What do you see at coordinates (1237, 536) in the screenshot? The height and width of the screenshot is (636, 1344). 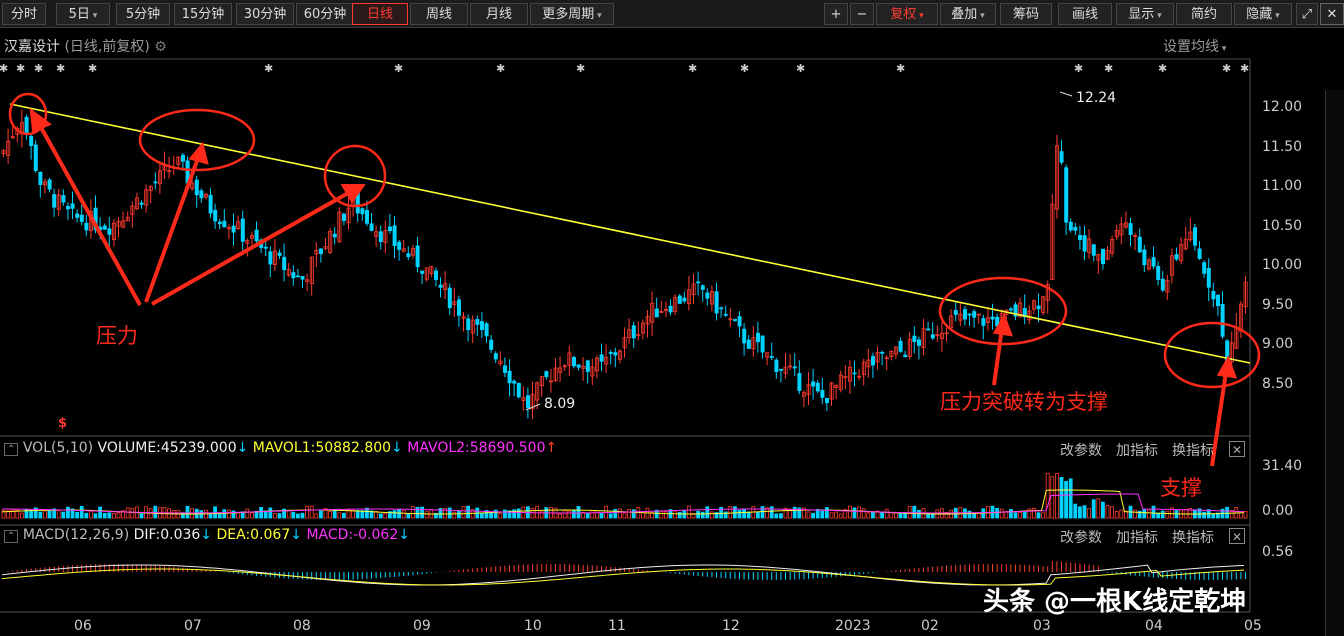 I see `macd-close-icon: ✕` at bounding box center [1237, 536].